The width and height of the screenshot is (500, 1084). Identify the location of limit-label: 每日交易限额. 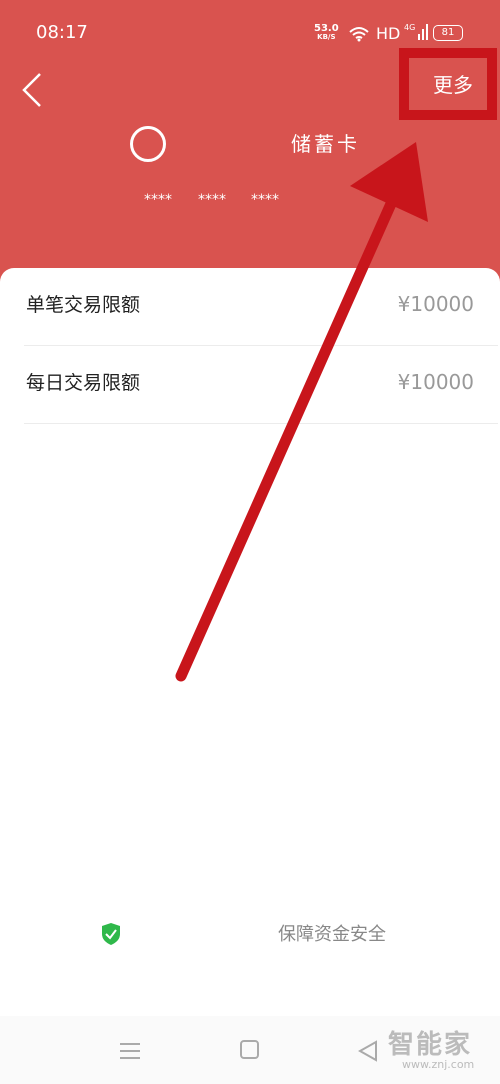
(83, 383).